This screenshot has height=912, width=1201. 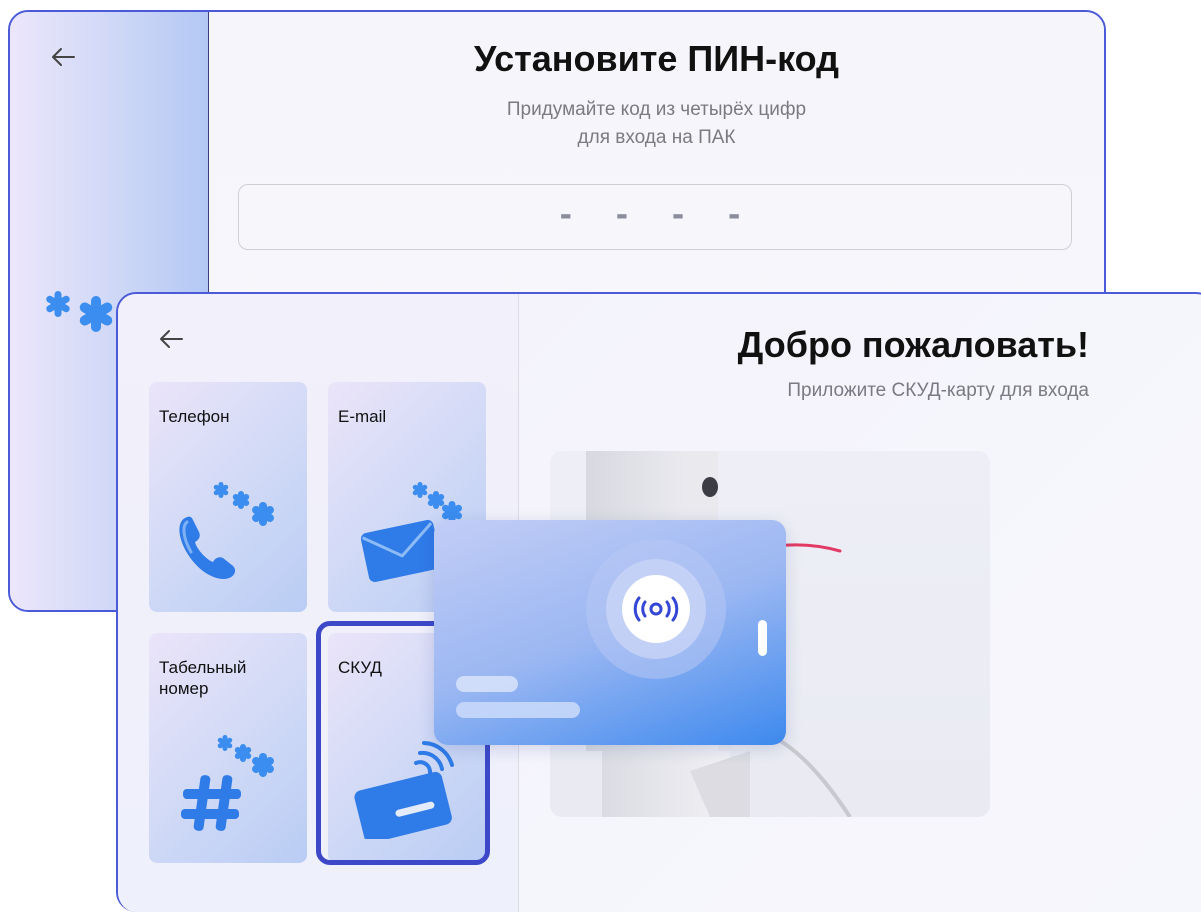 I want to click on access-card-visual, so click(x=610, y=632).